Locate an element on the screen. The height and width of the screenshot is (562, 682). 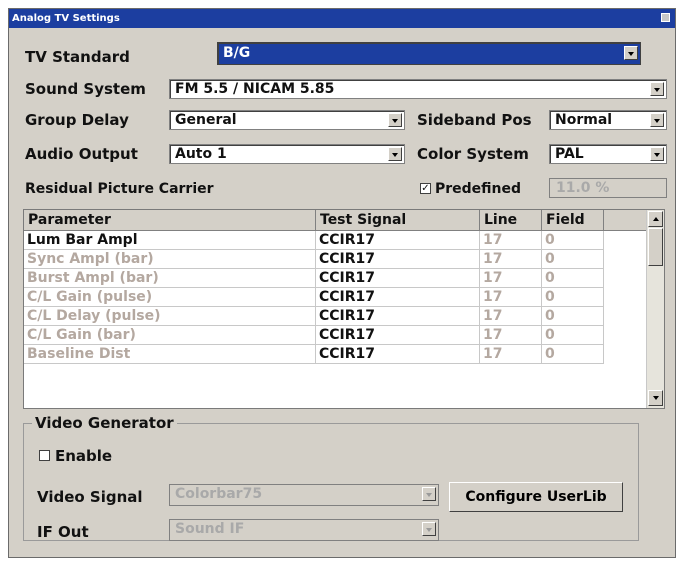
group-delay-label: Group Delay is located at coordinates (77, 120).